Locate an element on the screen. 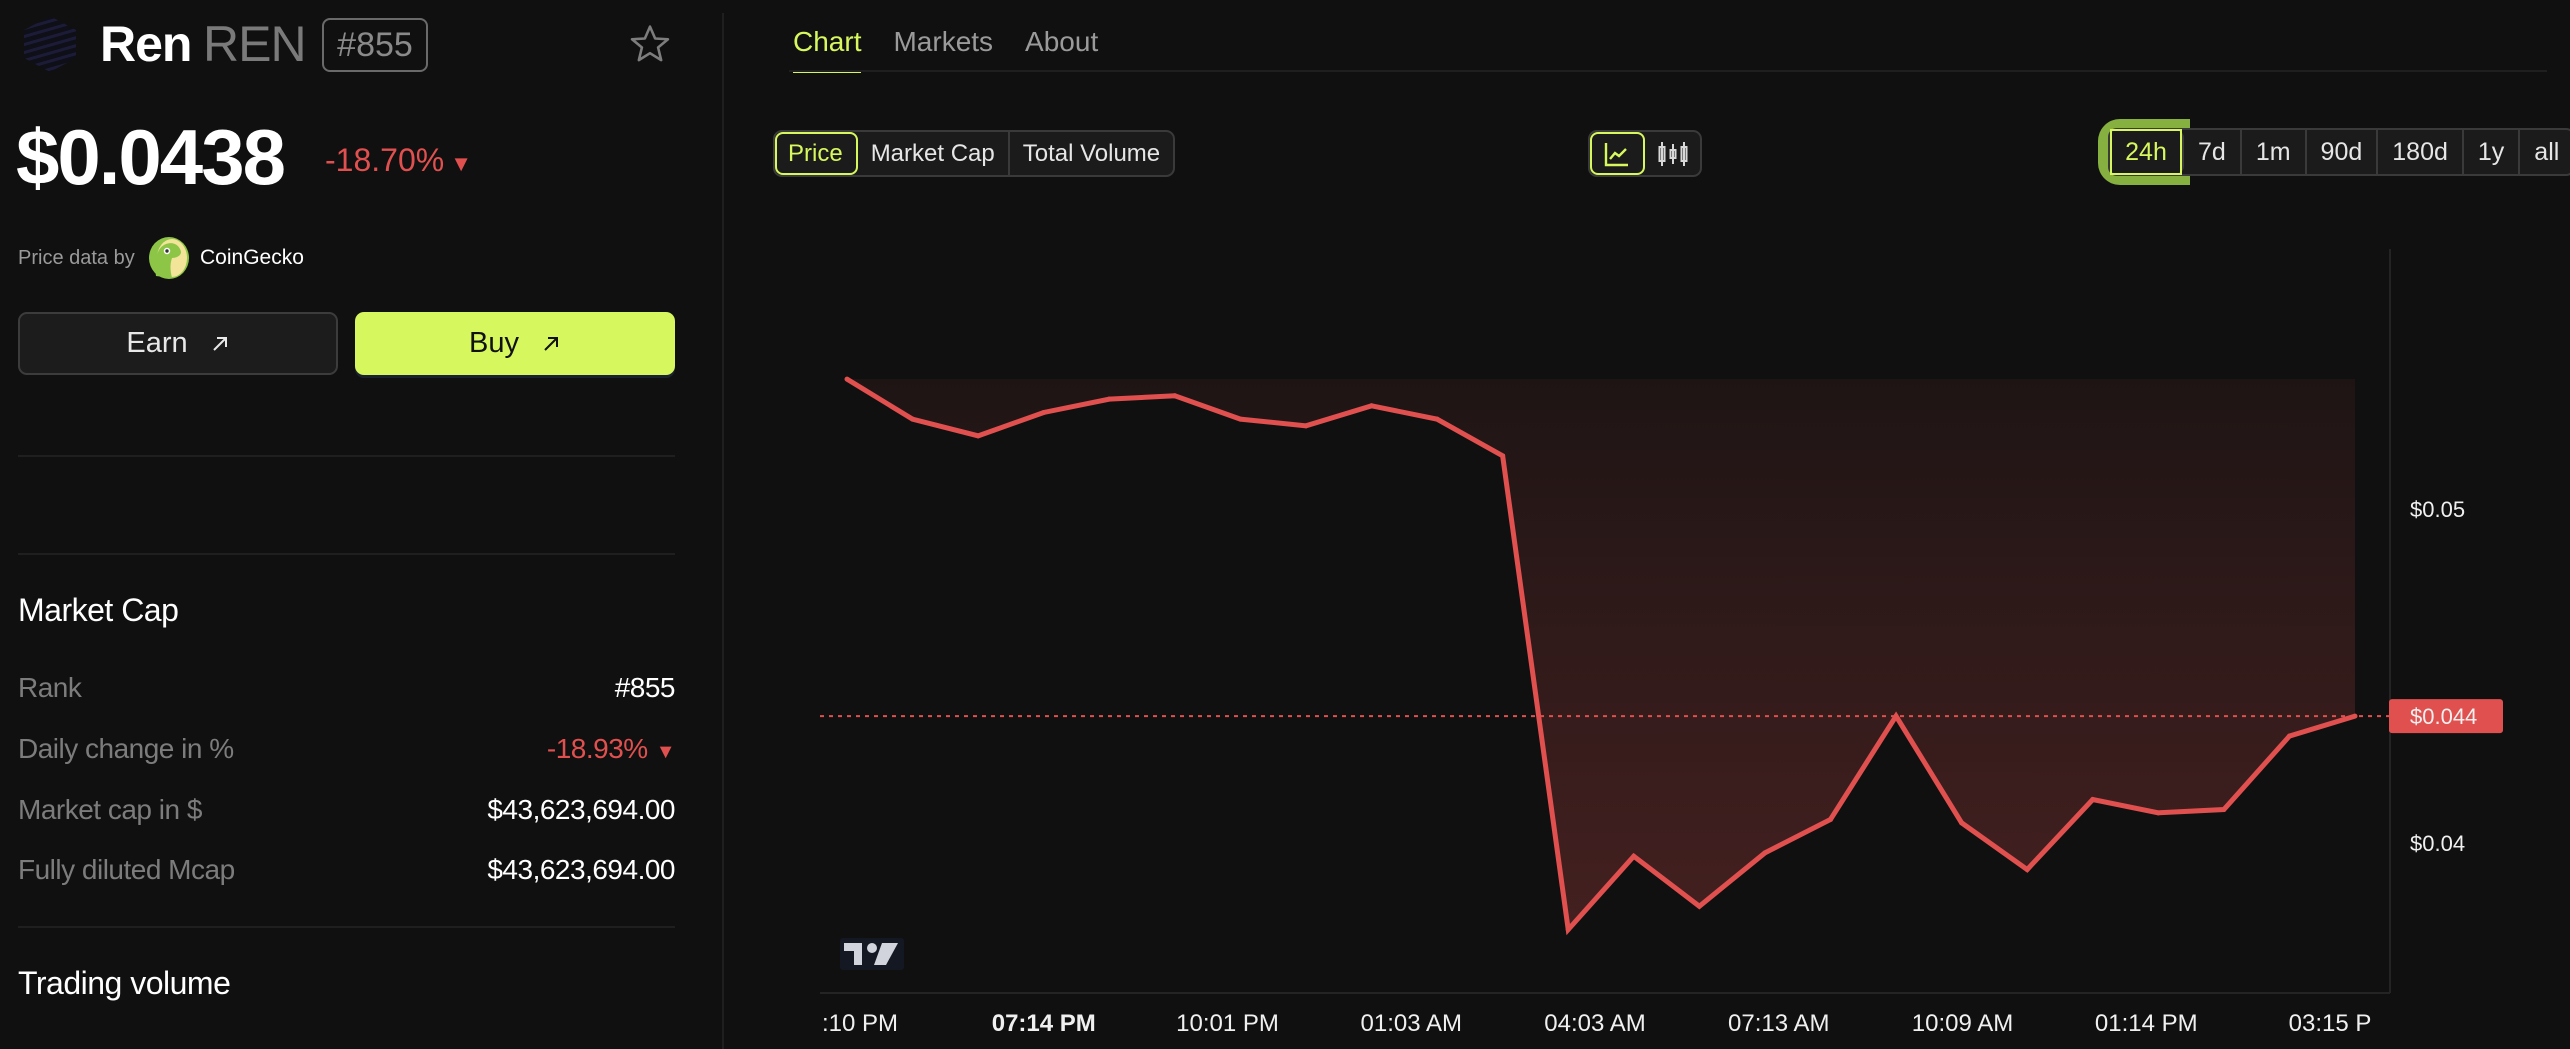  price-change-24h: -18.70% ▼ is located at coordinates (398, 162).